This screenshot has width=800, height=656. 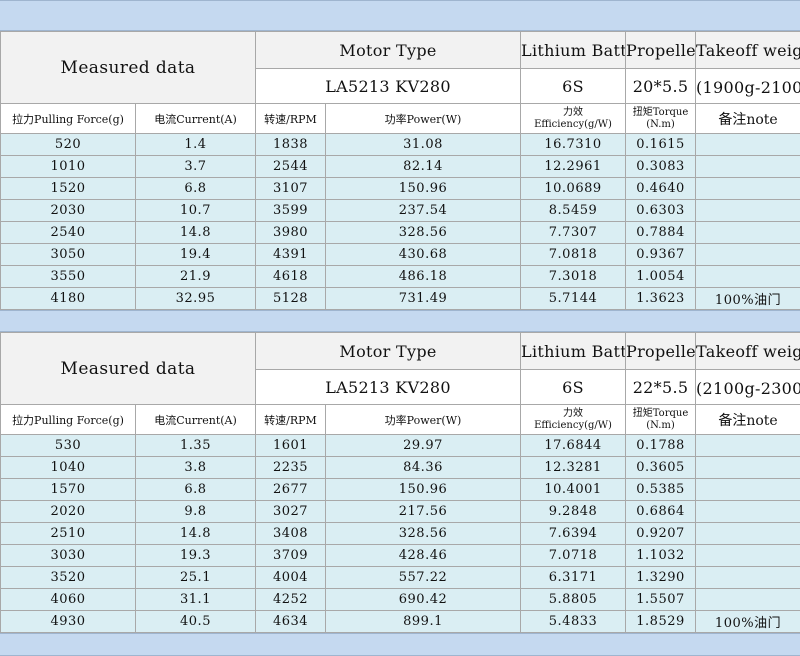 I want to click on cell-rpm: 2544, so click(x=290, y=166).